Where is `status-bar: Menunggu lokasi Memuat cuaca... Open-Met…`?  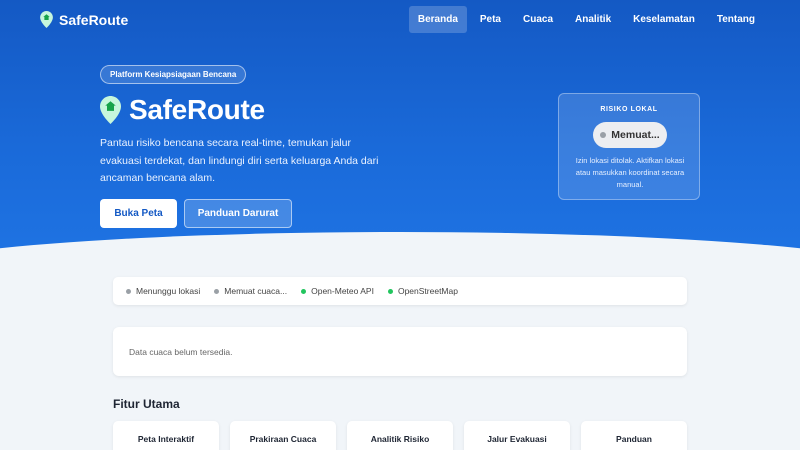 status-bar: Menunggu lokasi Memuat cuaca... Open-Met… is located at coordinates (400, 291).